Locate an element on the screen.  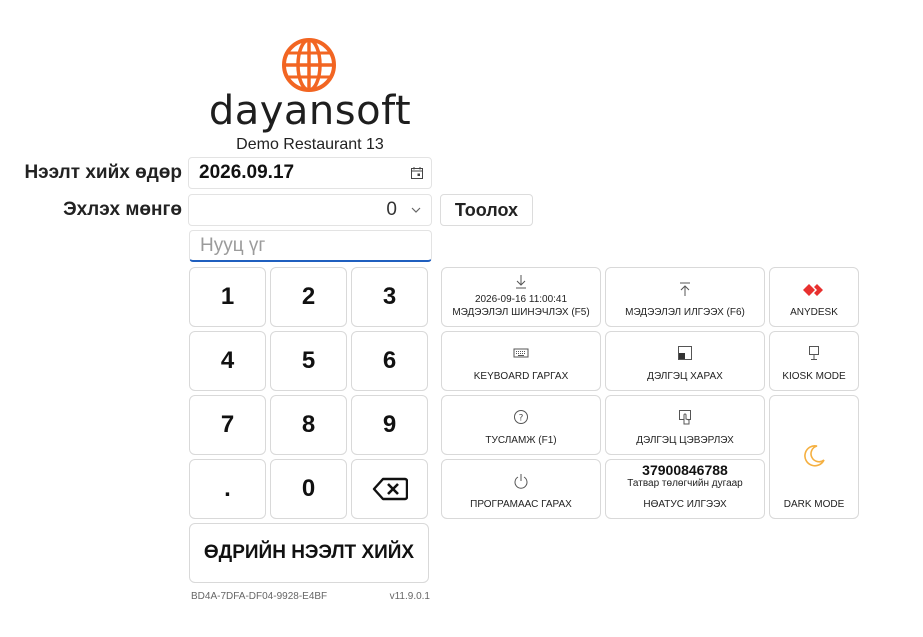
sync-label: МЭДЭЭЛЭЛ ШИНЭЧЛЭХ (F5) is located at coordinates (521, 312).